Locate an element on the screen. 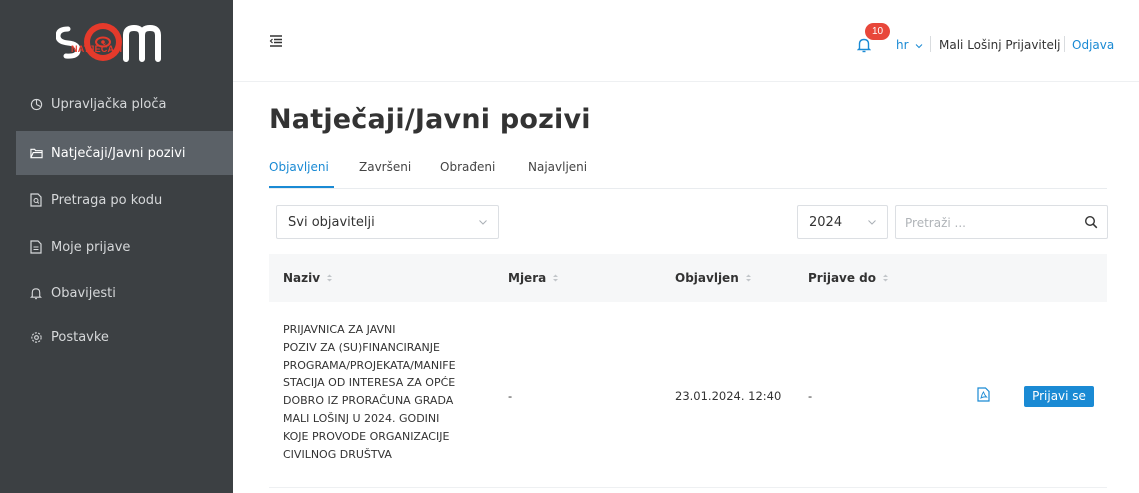 This screenshot has height=493, width=1139. folder-icon is located at coordinates (36, 153).